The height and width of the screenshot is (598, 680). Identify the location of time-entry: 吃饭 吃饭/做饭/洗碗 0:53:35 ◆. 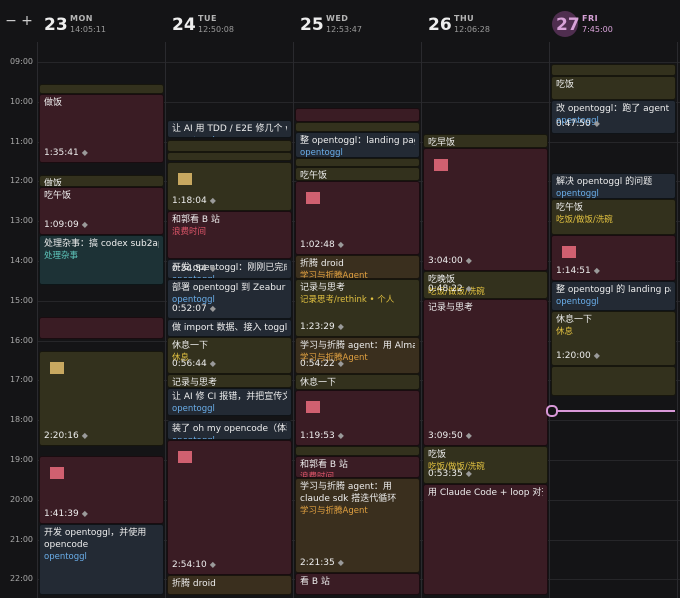
(485, 465).